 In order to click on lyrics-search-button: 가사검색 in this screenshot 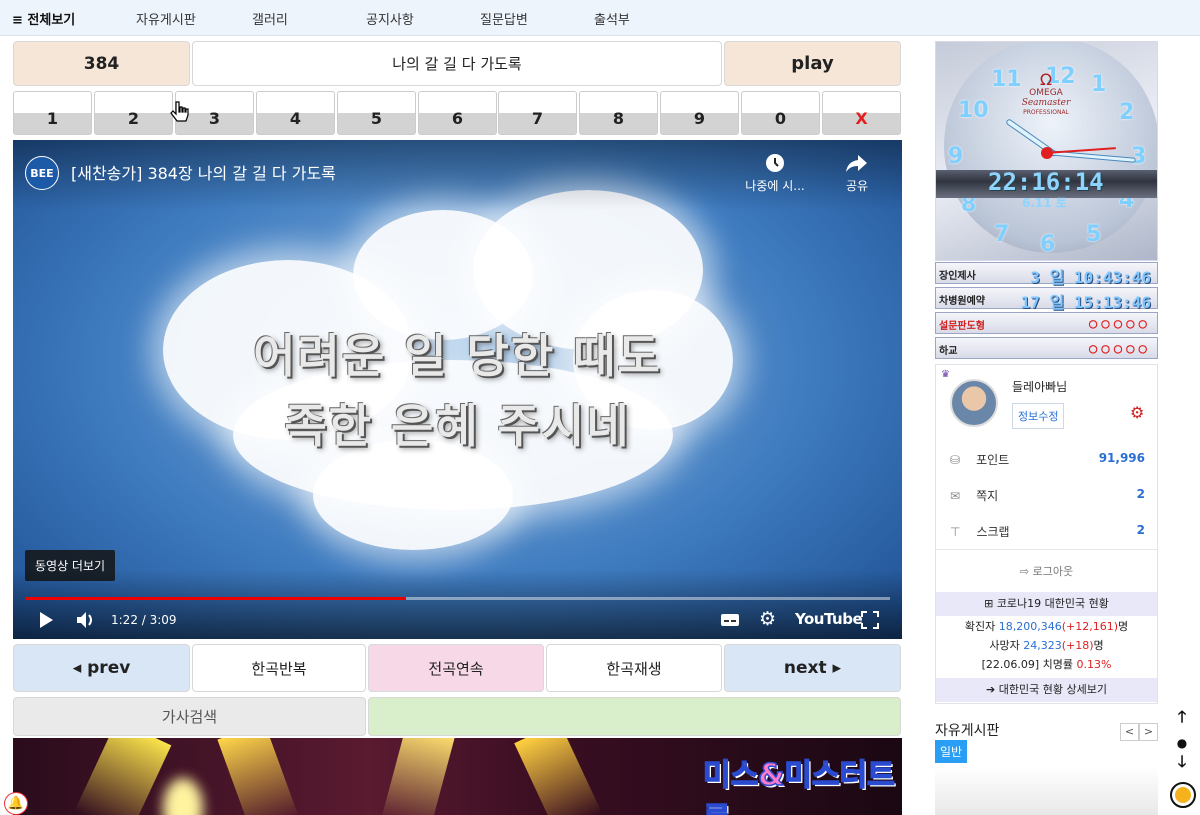, I will do `click(189, 716)`.